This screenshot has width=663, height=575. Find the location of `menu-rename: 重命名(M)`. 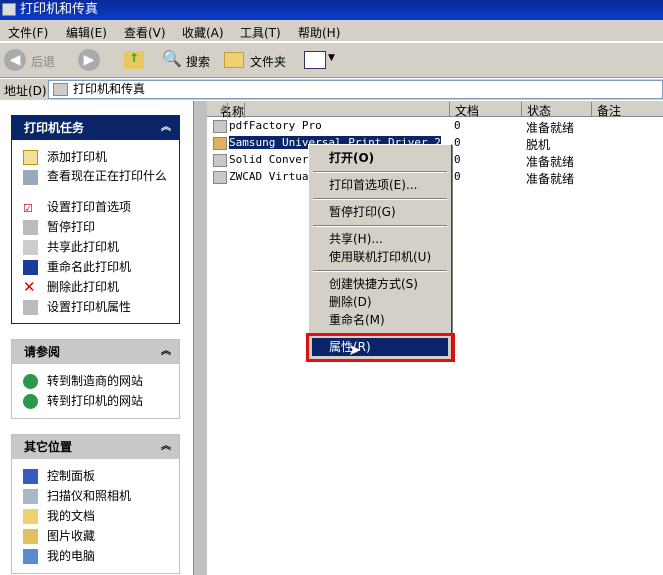

menu-rename: 重命名(M) is located at coordinates (380, 320).